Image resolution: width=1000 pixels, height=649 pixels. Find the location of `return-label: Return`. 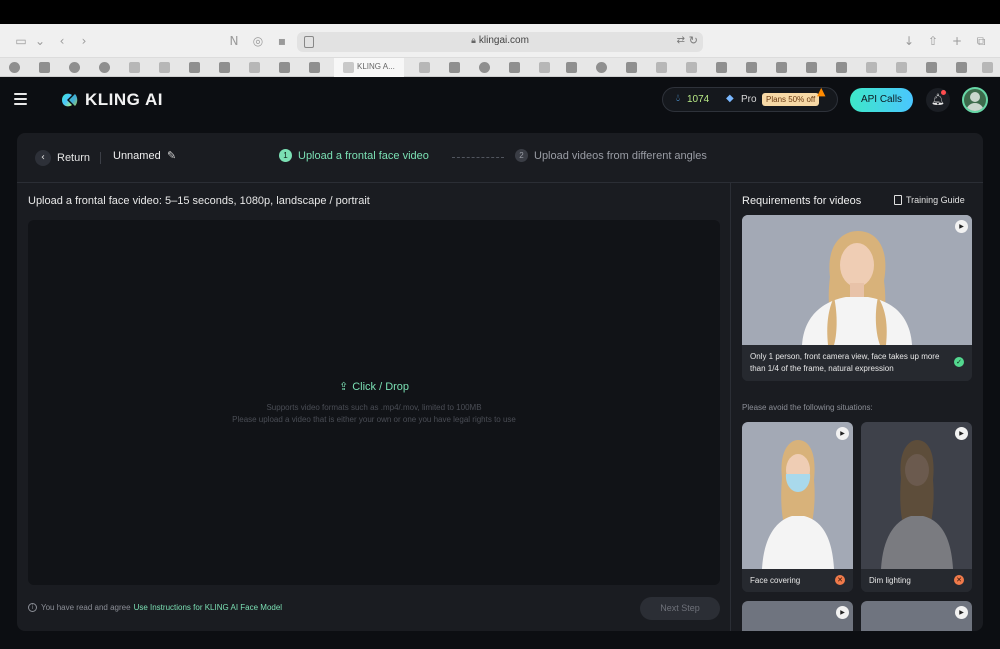

return-label: Return is located at coordinates (74, 158).